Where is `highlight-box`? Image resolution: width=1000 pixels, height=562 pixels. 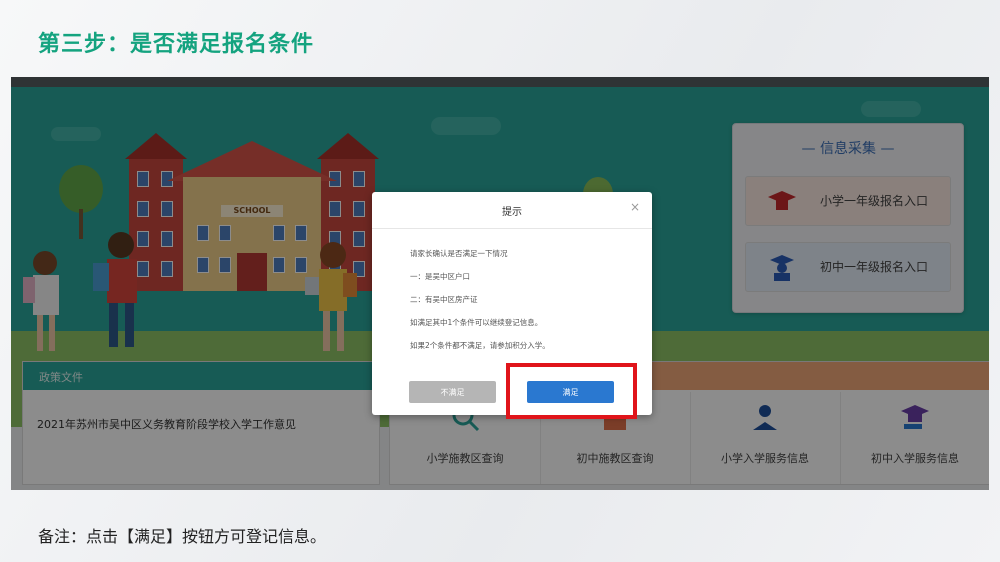
highlight-box is located at coordinates (571, 391).